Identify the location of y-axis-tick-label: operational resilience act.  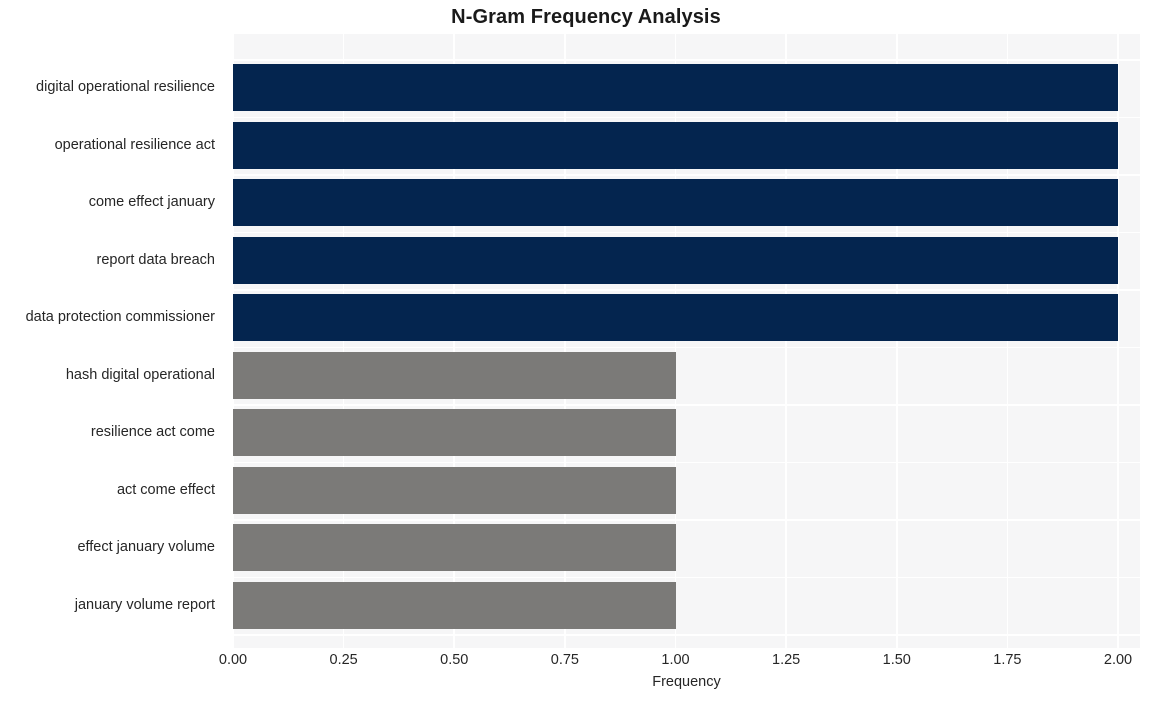
(134, 144).